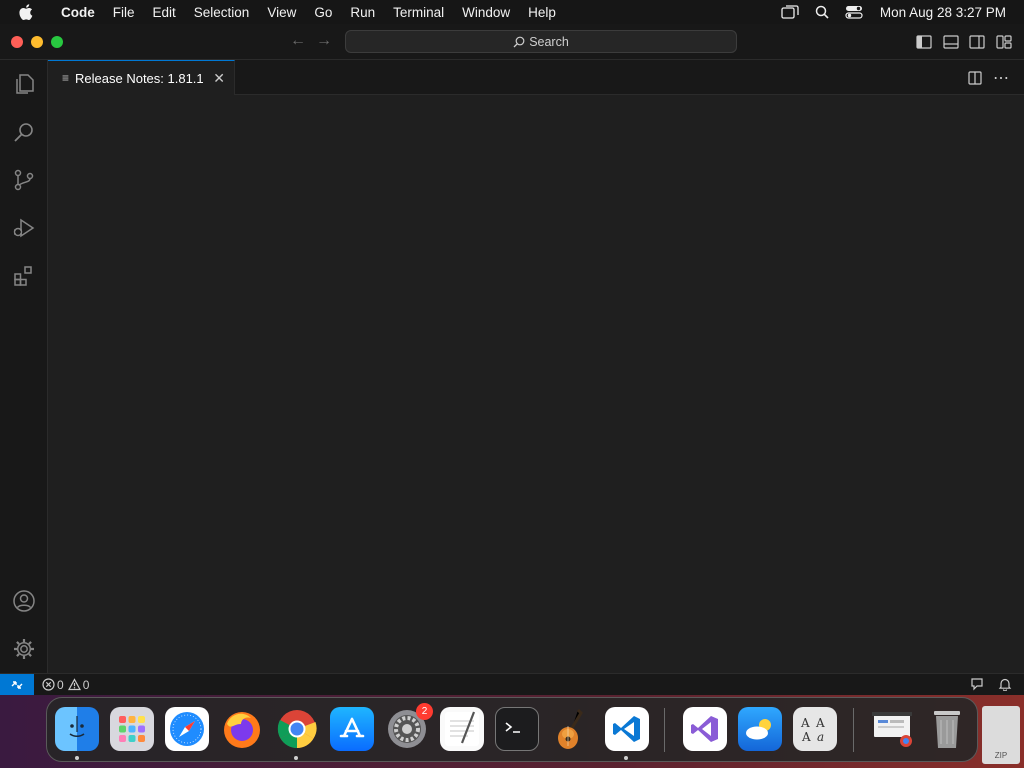 This screenshot has height=768, width=1024. What do you see at coordinates (57, 42) in the screenshot?
I see `window-maximize-button` at bounding box center [57, 42].